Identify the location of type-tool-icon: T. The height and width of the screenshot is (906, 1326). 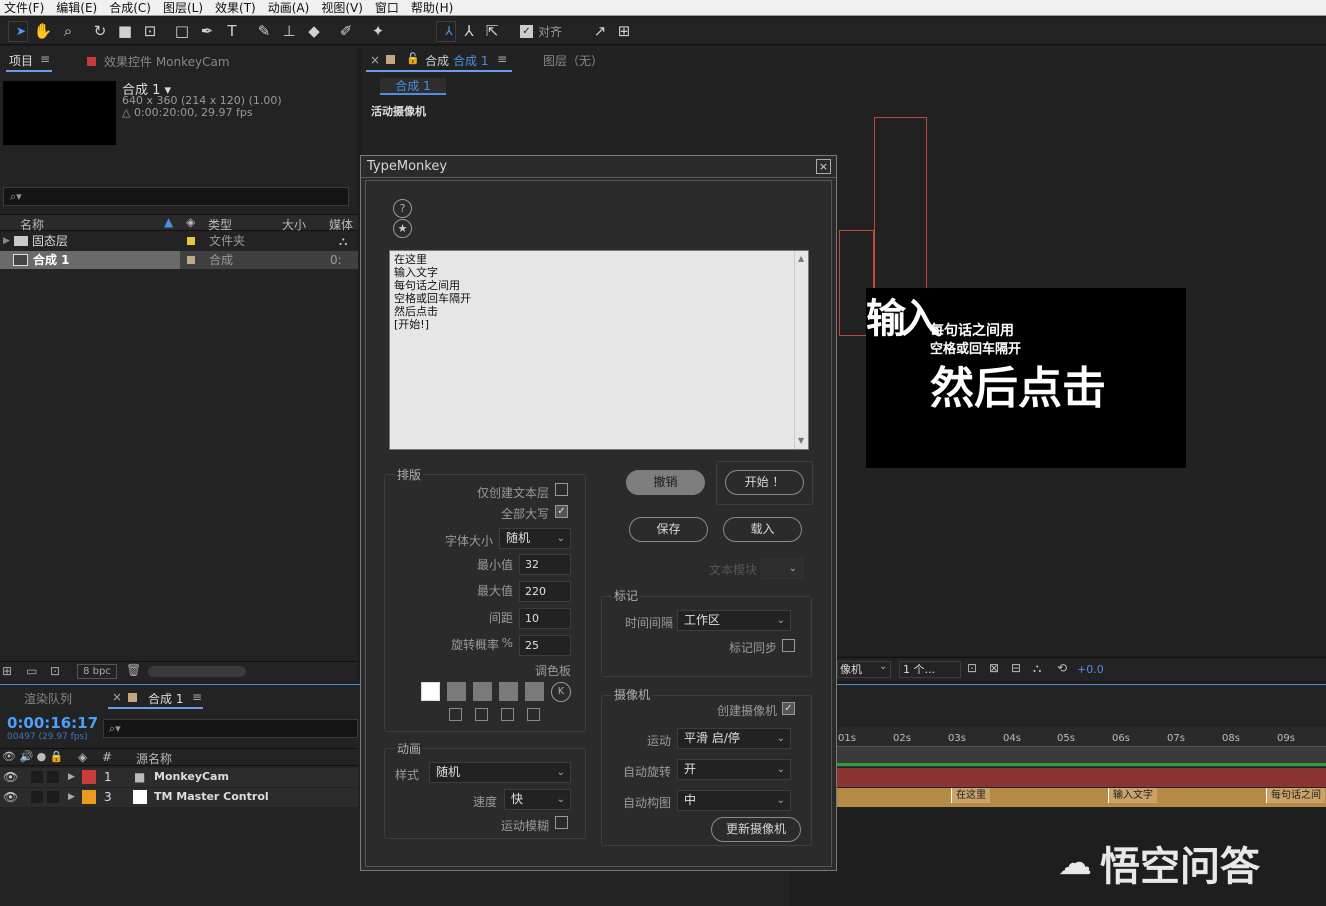
(232, 31).